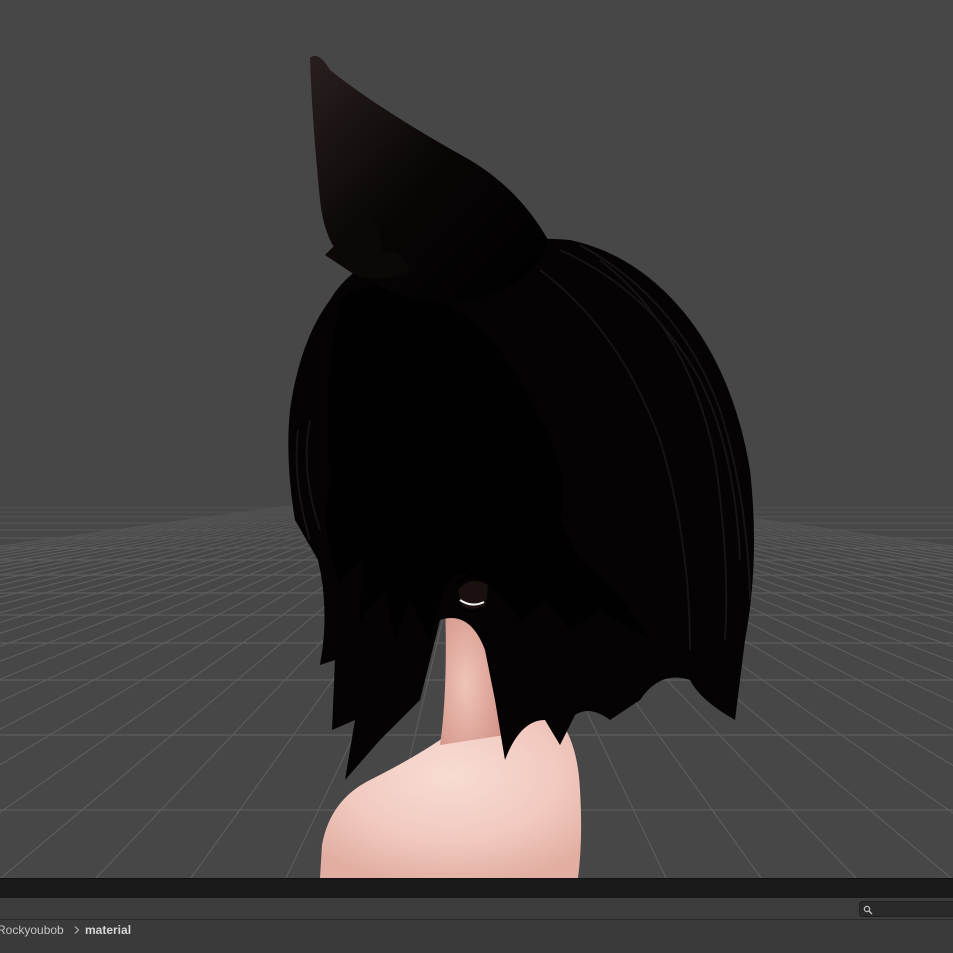 Image resolution: width=953 pixels, height=953 pixels. What do you see at coordinates (77, 930) in the screenshot?
I see `chevron-right-icon` at bounding box center [77, 930].